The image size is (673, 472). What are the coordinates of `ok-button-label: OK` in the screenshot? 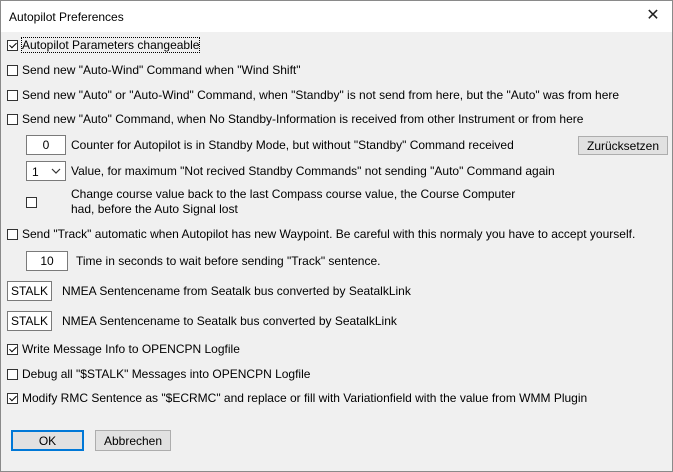 It's located at (47, 440).